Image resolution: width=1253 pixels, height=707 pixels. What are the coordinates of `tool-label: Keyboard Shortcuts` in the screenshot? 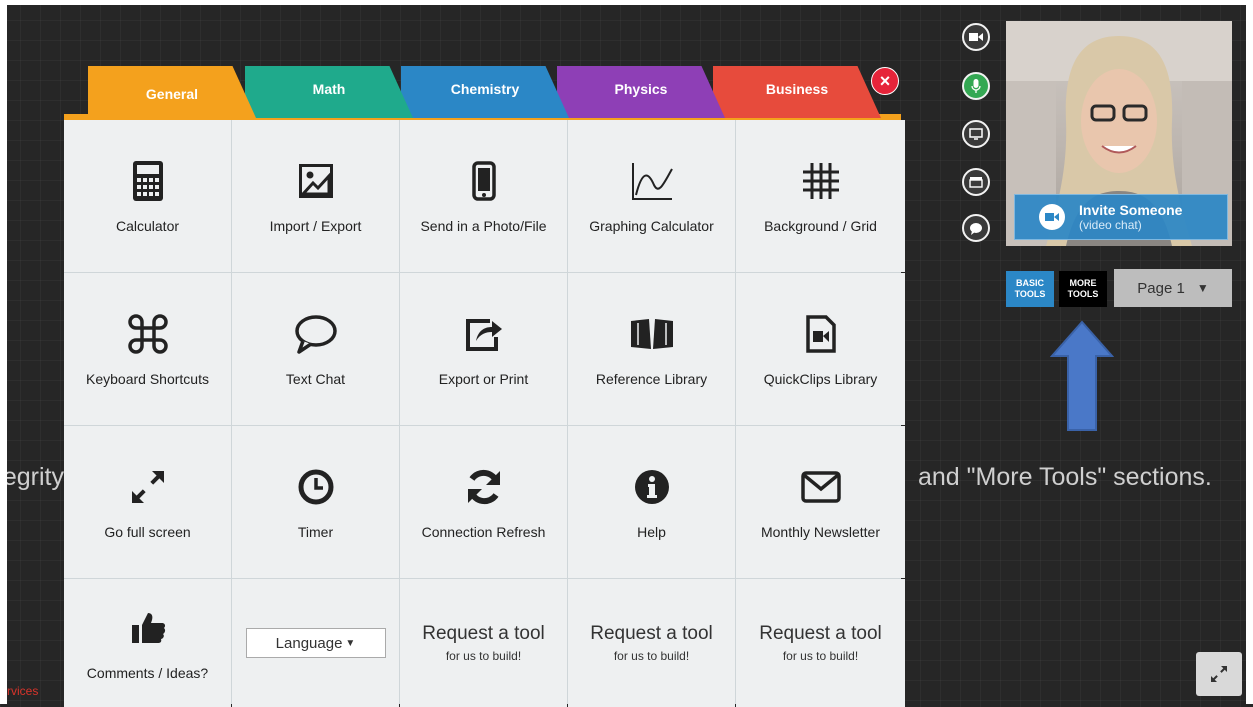 It's located at (147, 379).